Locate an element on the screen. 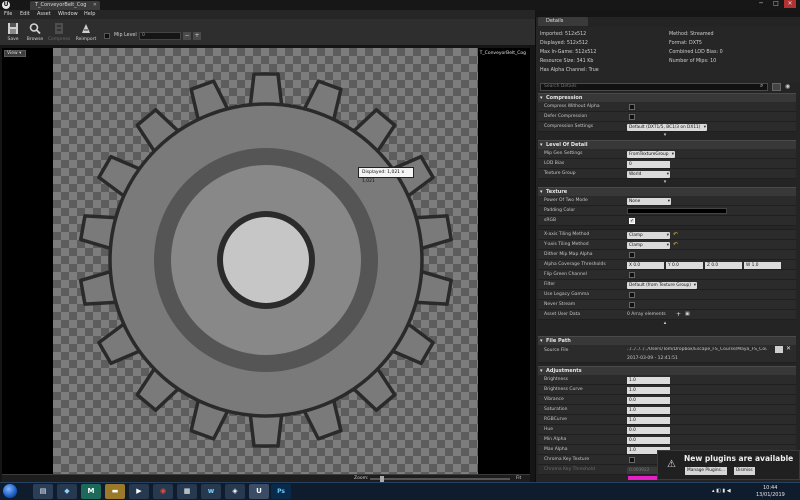 The height and width of the screenshot is (500, 800). menu-window: Window is located at coordinates (68, 14).